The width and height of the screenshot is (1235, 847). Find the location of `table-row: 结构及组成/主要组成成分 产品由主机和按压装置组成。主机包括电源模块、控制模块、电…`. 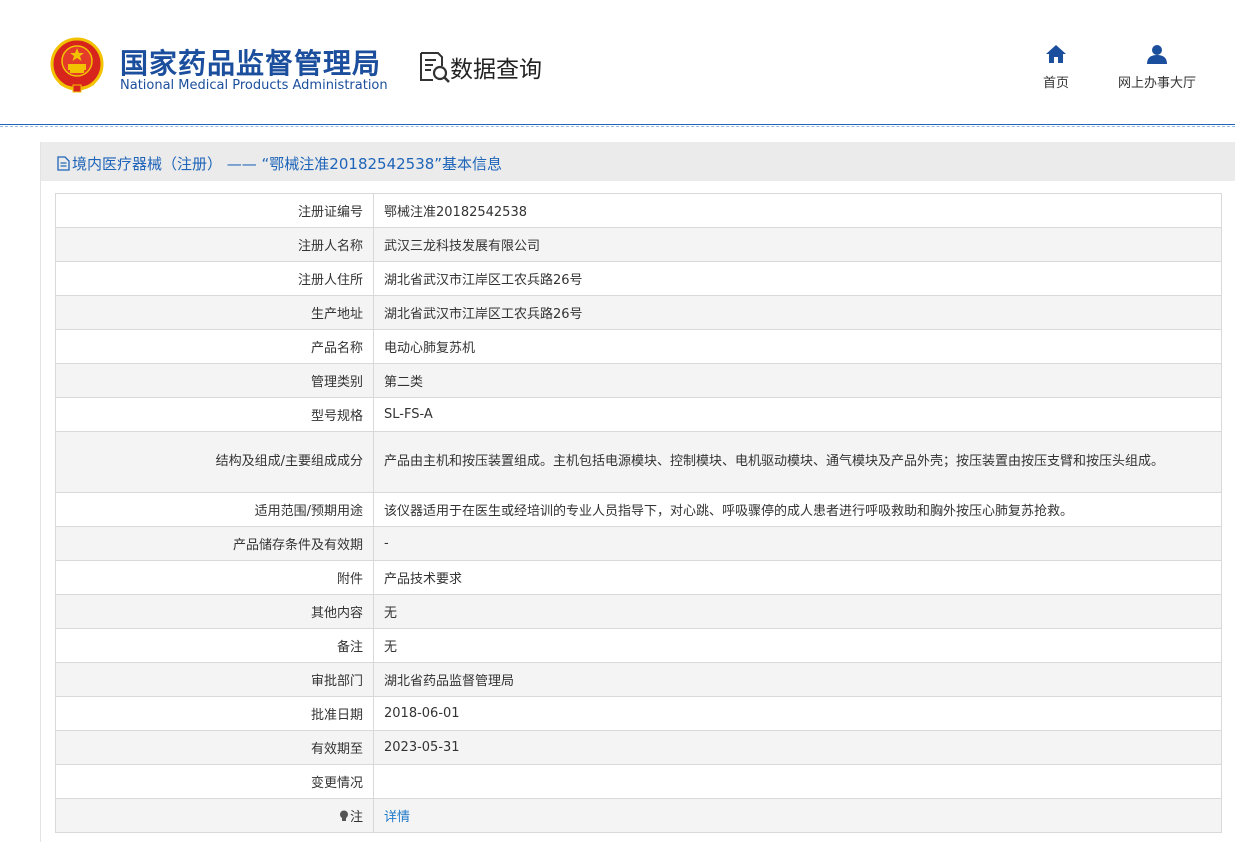

table-row: 结构及组成/主要组成成分 产品由主机和按压装置组成。主机包括电源模块、控制模块、电… is located at coordinates (638, 462).